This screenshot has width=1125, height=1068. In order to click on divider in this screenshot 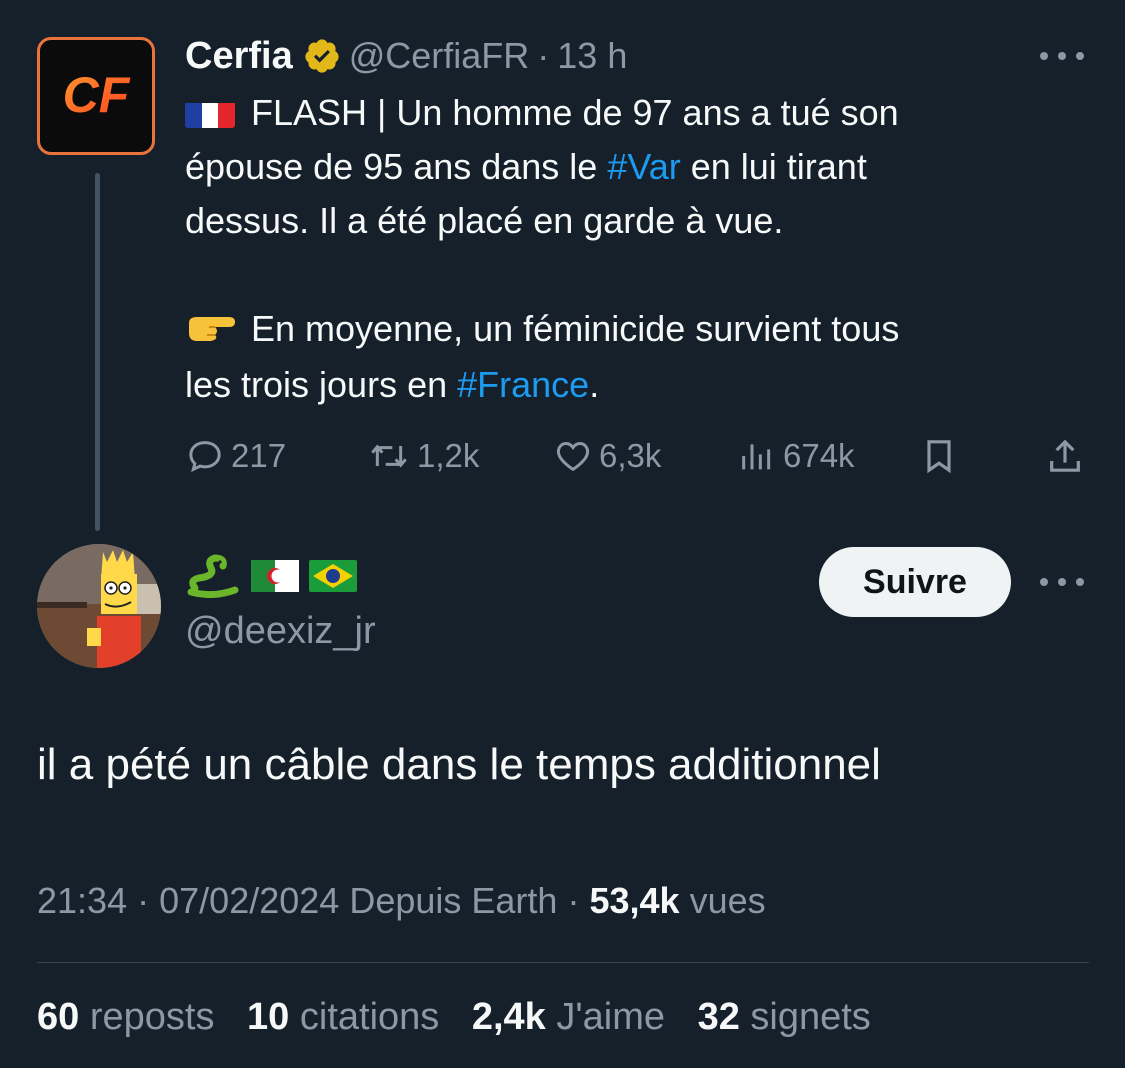, I will do `click(563, 962)`.